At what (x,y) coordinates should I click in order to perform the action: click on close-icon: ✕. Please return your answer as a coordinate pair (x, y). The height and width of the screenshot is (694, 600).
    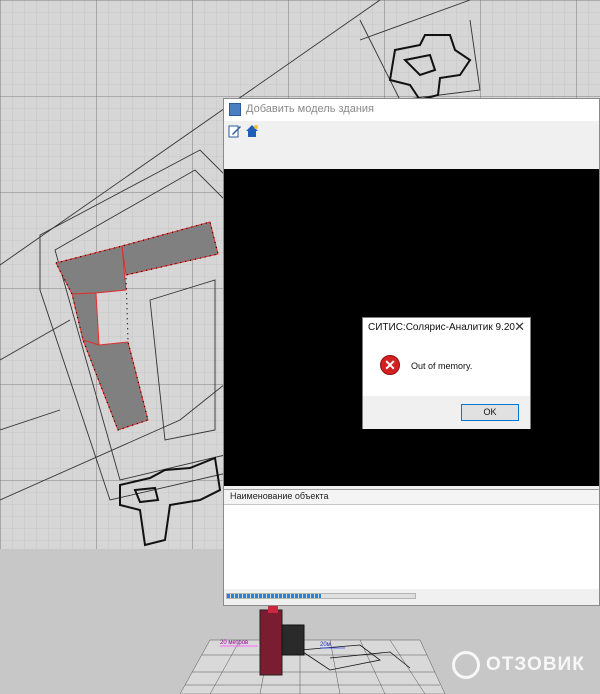
    Looking at the image, I should click on (519, 327).